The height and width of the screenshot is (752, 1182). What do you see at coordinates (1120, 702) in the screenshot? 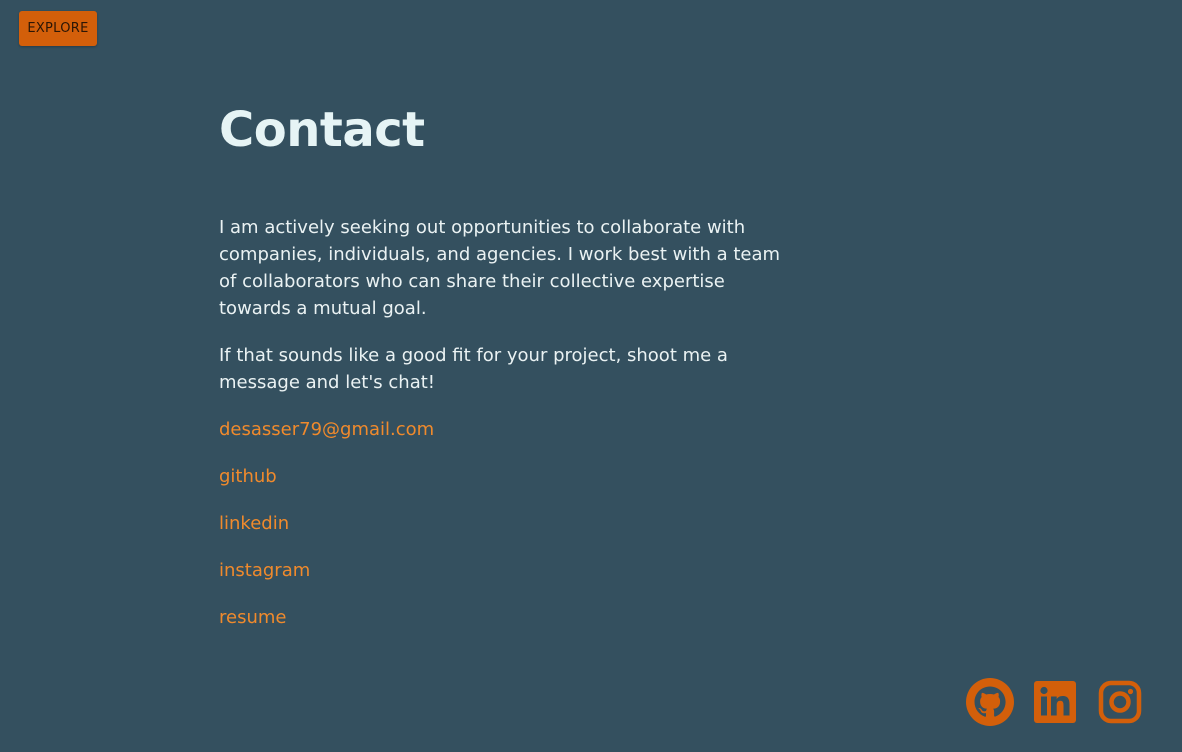
I see `instagram-icon` at bounding box center [1120, 702].